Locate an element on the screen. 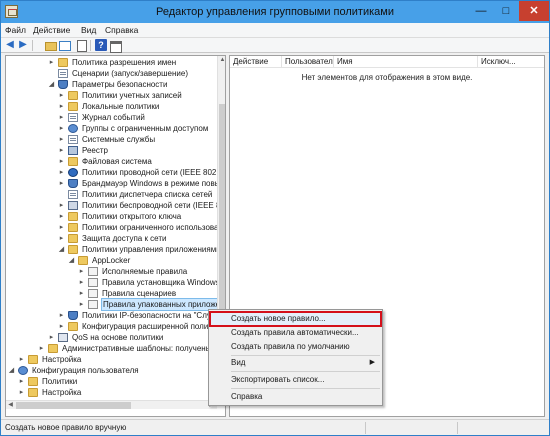  menu-help: Справка is located at coordinates (121, 30).